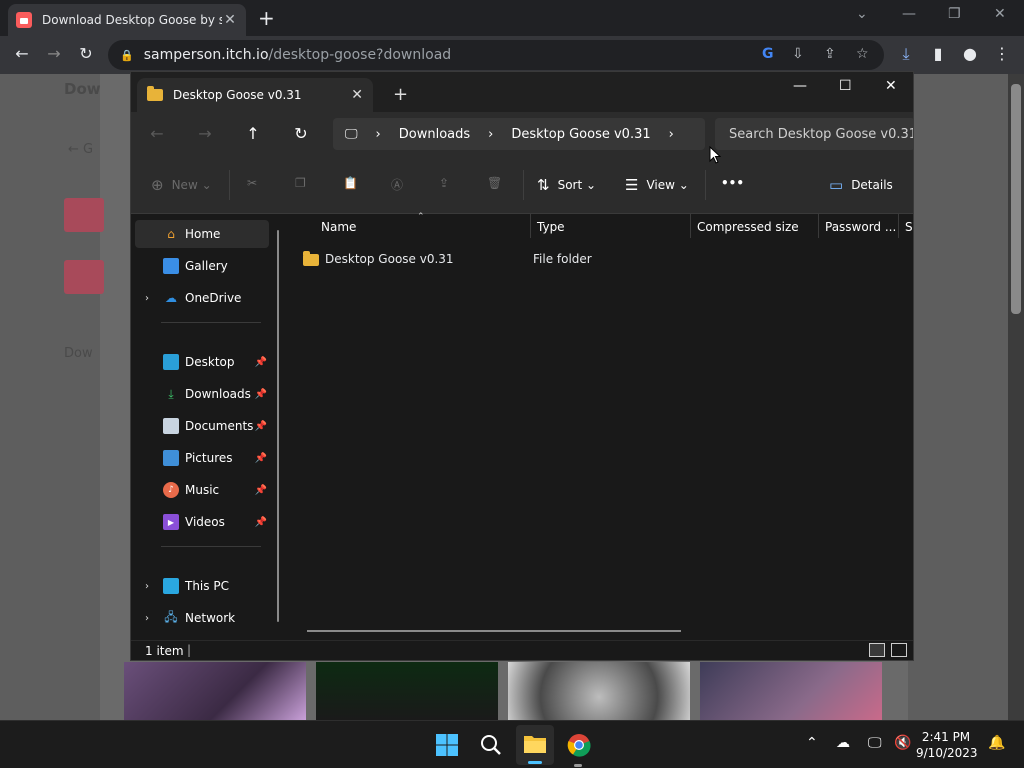 This screenshot has height=768, width=1024. Describe the element at coordinates (301, 133) in the screenshot. I see `refresh-button: ↻` at that location.